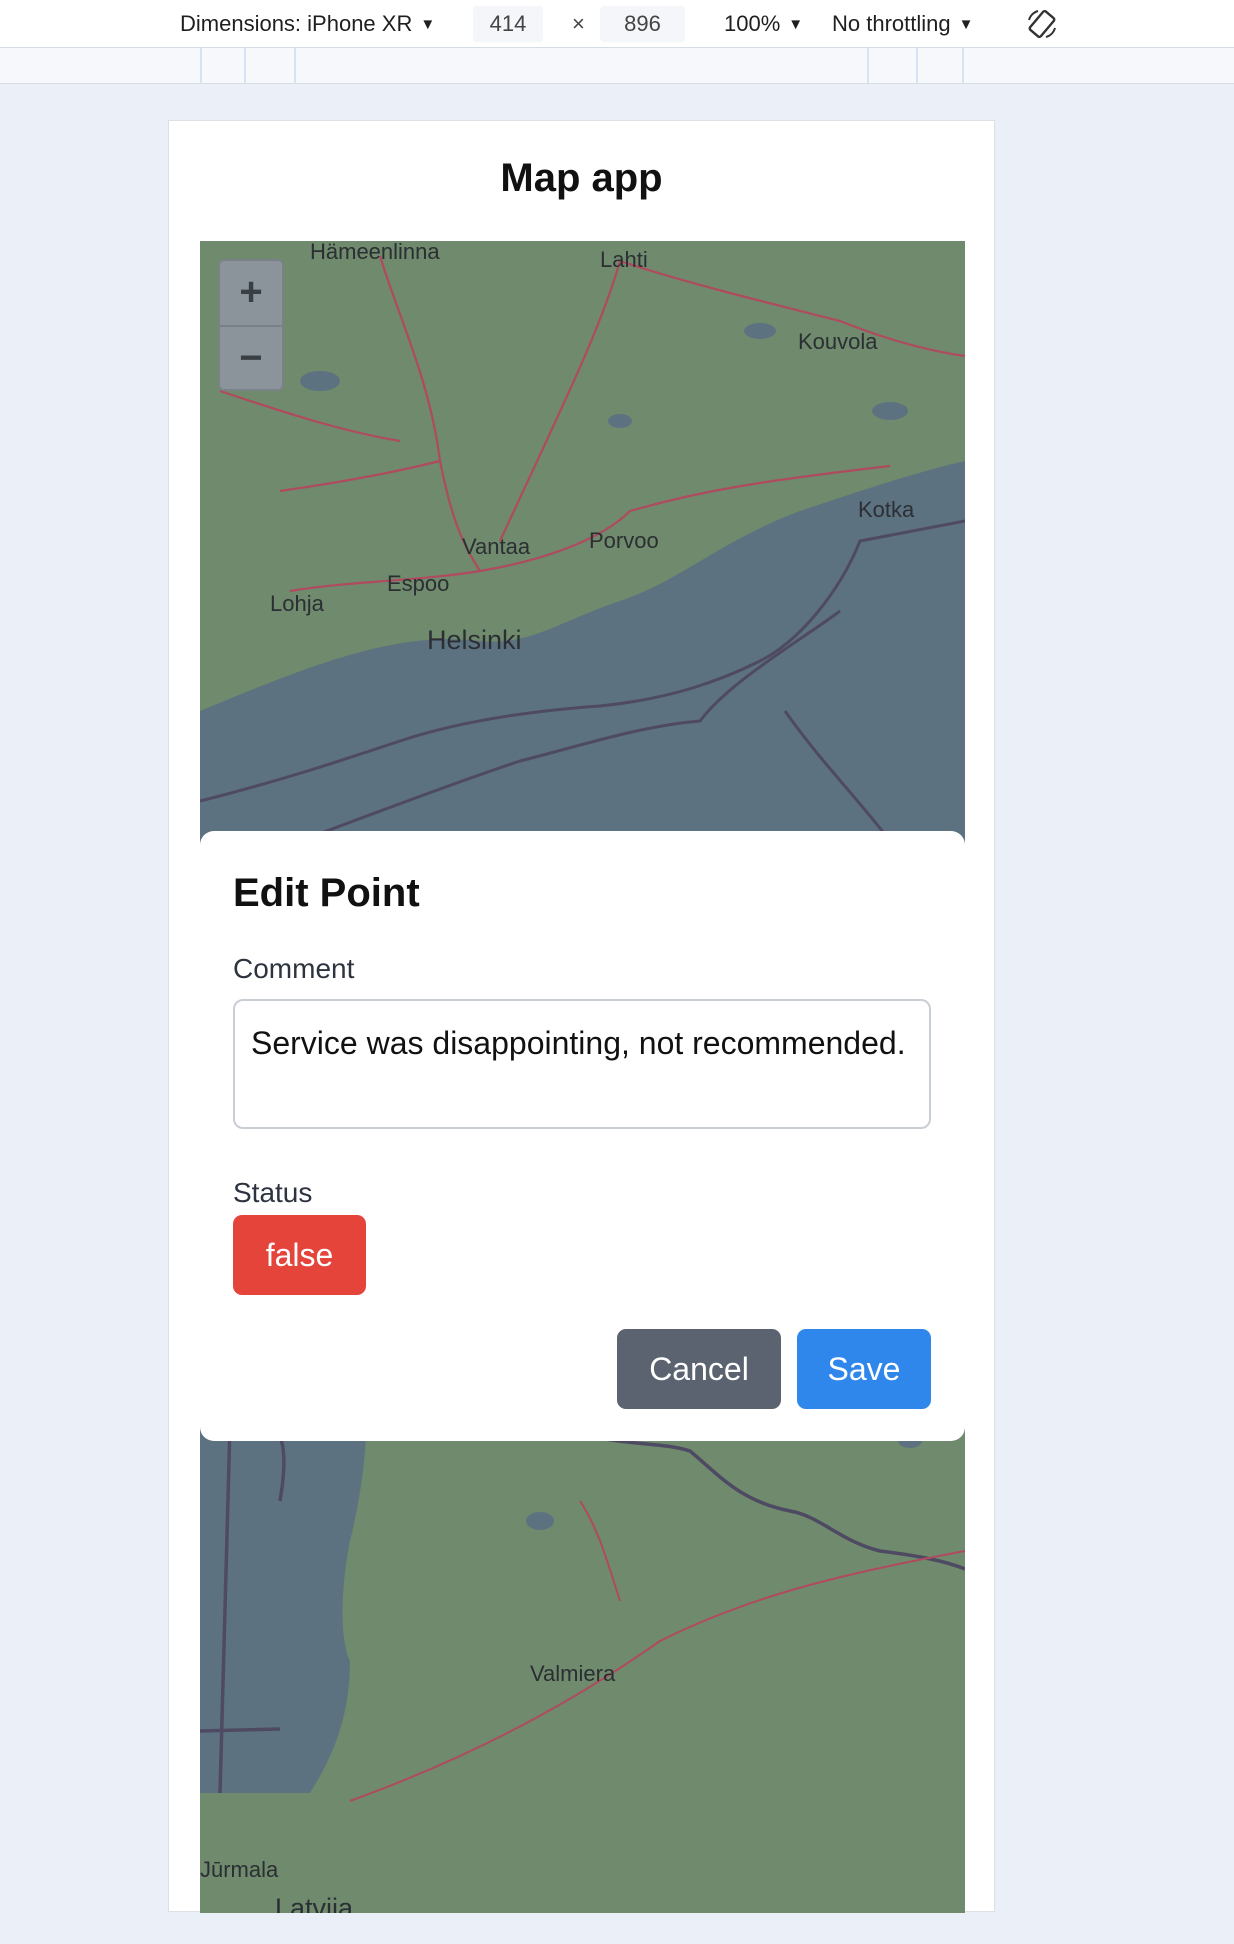 This screenshot has width=1234, height=1944. What do you see at coordinates (752, 23) in the screenshot?
I see `zoom-selector-label: 100%` at bounding box center [752, 23].